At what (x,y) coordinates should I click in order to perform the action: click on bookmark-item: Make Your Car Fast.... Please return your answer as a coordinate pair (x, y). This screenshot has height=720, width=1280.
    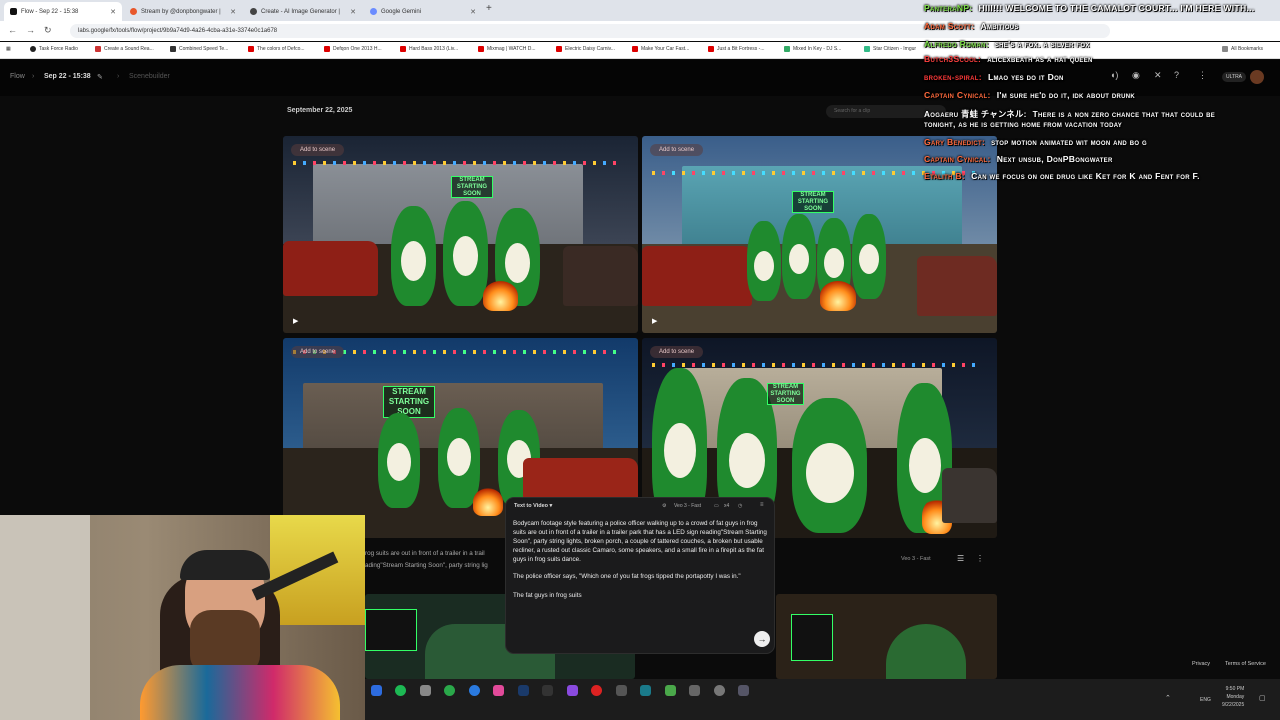
    Looking at the image, I should click on (660, 49).